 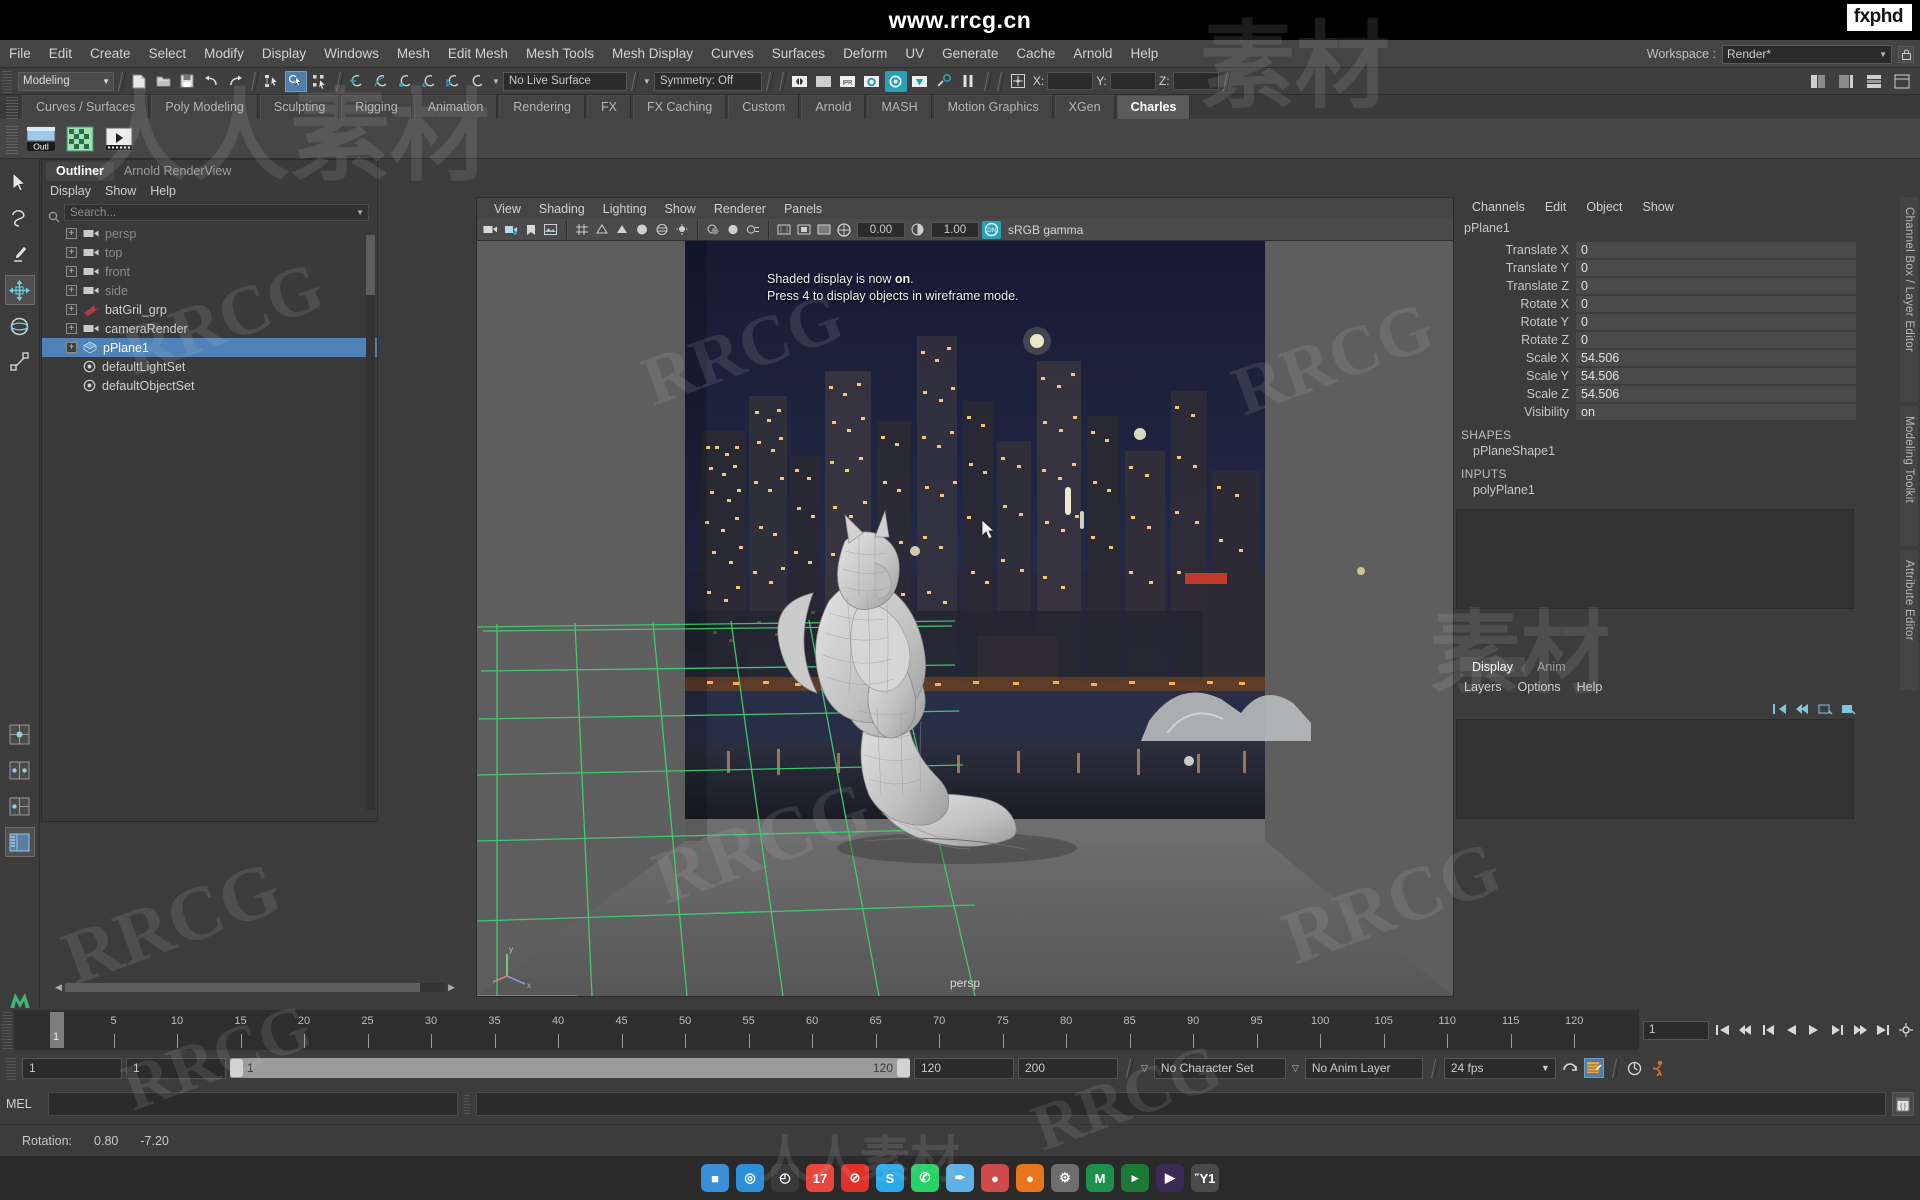 I want to click on character-run-icon, so click(x=1659, y=1068).